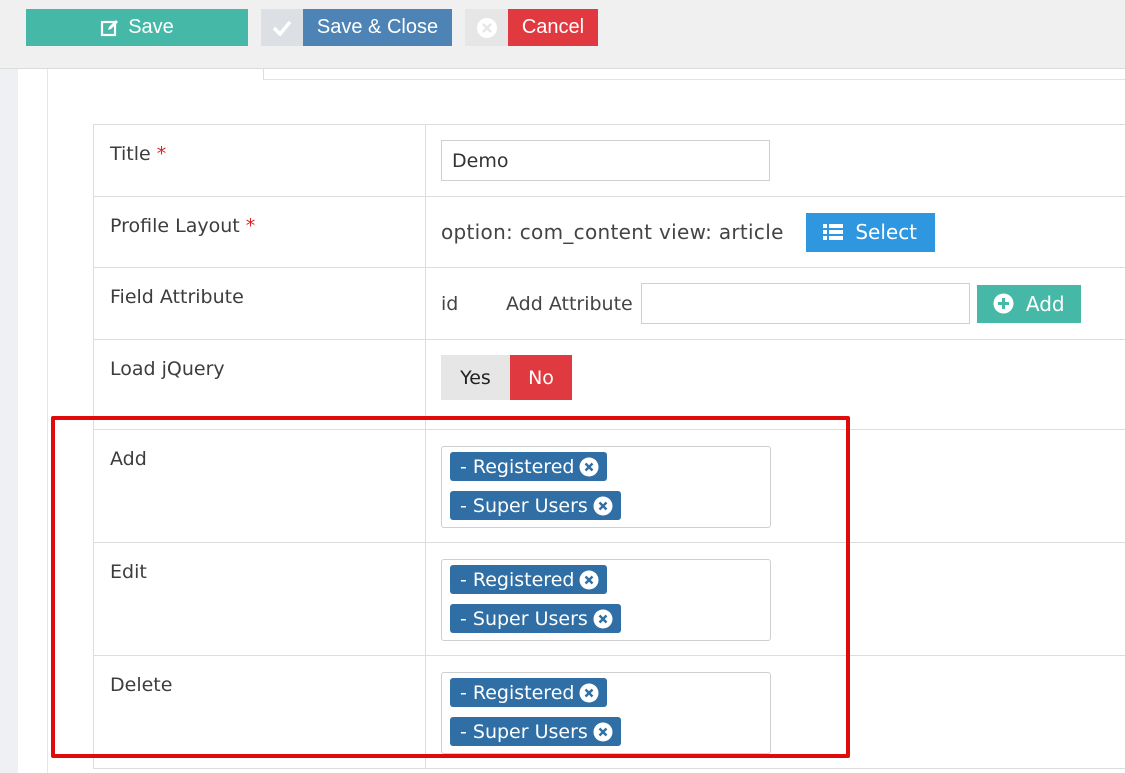  What do you see at coordinates (805, 303) in the screenshot?
I see `add-attribute-input` at bounding box center [805, 303].